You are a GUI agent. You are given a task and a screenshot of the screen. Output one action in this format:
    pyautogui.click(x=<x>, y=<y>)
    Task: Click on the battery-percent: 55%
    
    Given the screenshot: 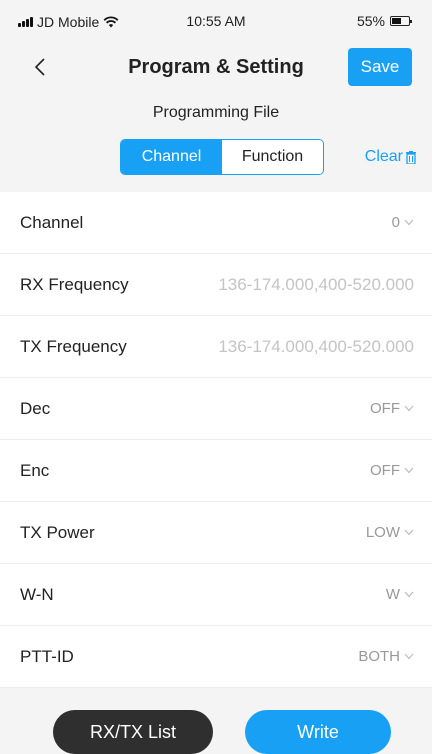 What is the action you would take?
    pyautogui.click(x=370, y=21)
    